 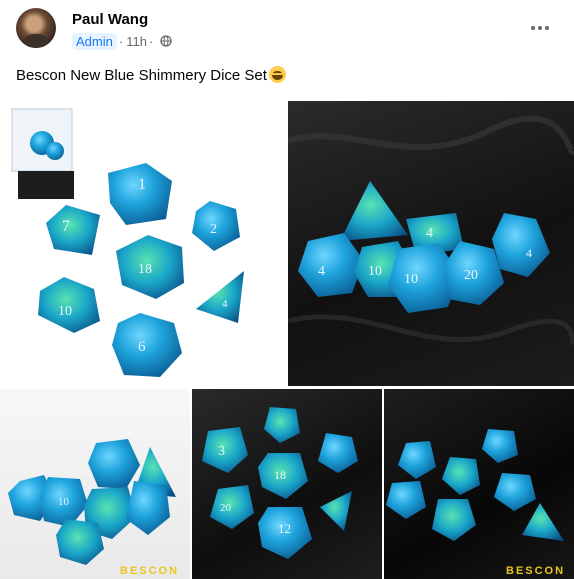 I want to click on author-name: Paul Wang, so click(x=110, y=19).